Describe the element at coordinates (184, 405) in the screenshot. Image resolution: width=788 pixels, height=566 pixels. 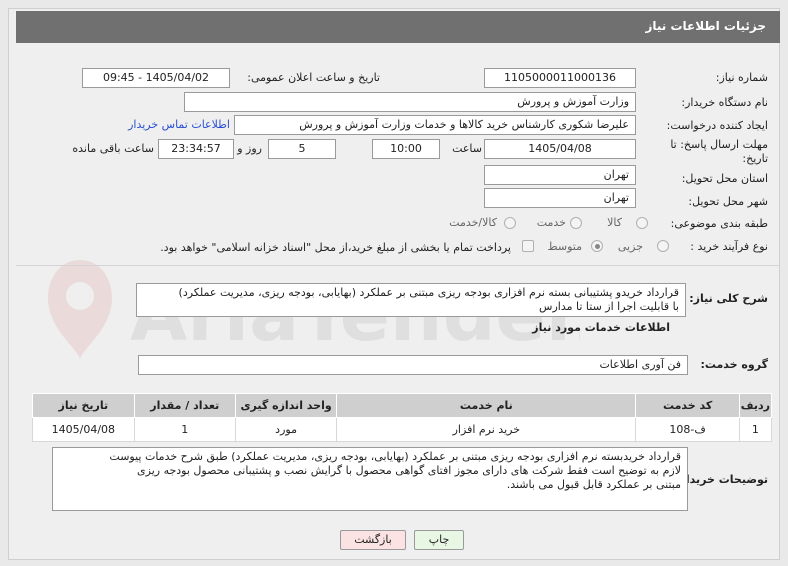
I see `col-quantity: تعداد / مقدار` at that location.